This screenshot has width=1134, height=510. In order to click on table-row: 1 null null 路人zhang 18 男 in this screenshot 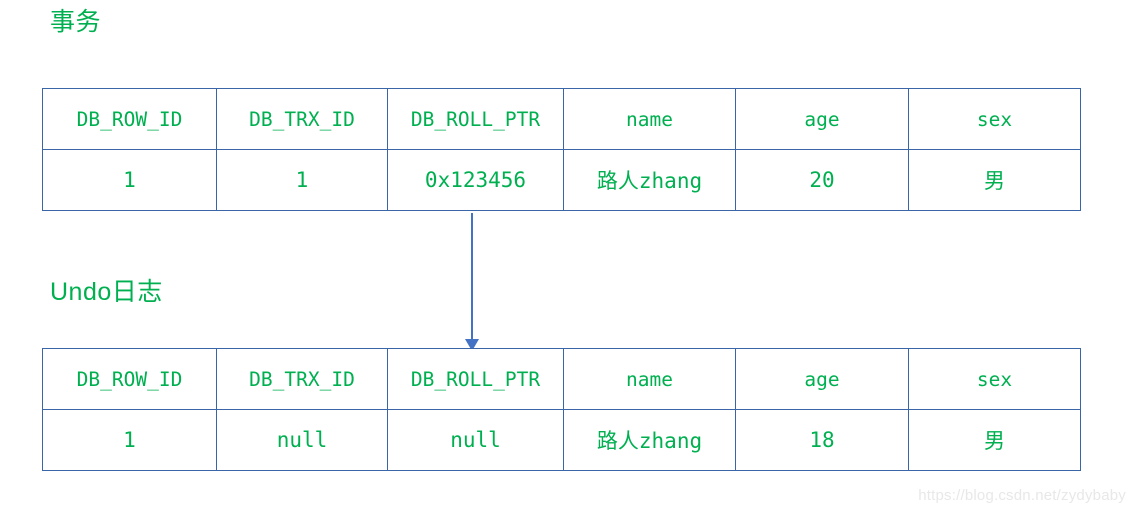, I will do `click(561, 440)`.